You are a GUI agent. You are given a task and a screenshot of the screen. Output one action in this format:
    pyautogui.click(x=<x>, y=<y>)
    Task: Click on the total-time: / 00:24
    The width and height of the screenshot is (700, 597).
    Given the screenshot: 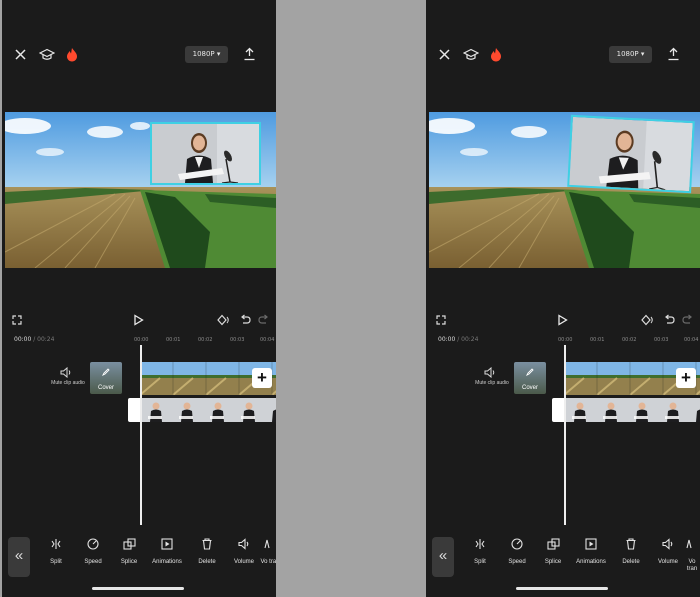 What is the action you would take?
    pyautogui.click(x=468, y=339)
    